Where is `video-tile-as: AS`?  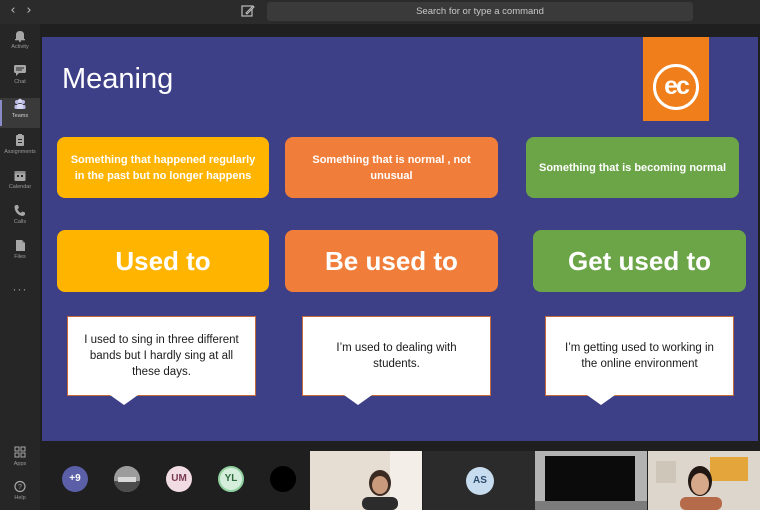 video-tile-as: AS is located at coordinates (479, 480).